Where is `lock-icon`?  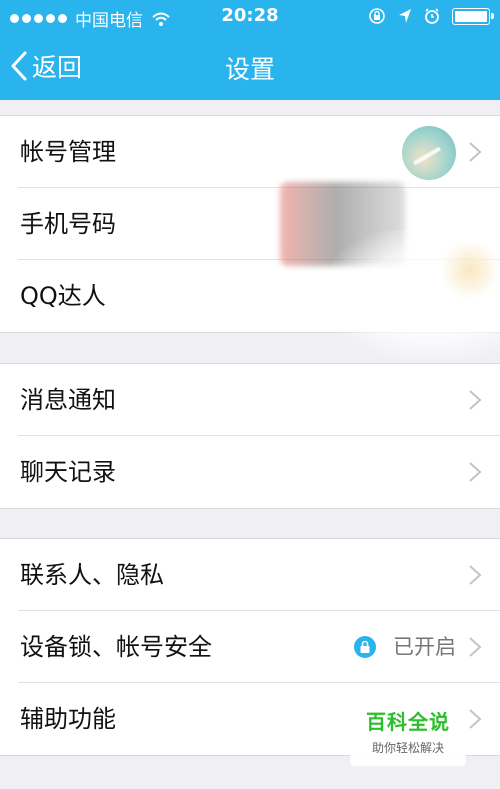
lock-icon is located at coordinates (365, 647).